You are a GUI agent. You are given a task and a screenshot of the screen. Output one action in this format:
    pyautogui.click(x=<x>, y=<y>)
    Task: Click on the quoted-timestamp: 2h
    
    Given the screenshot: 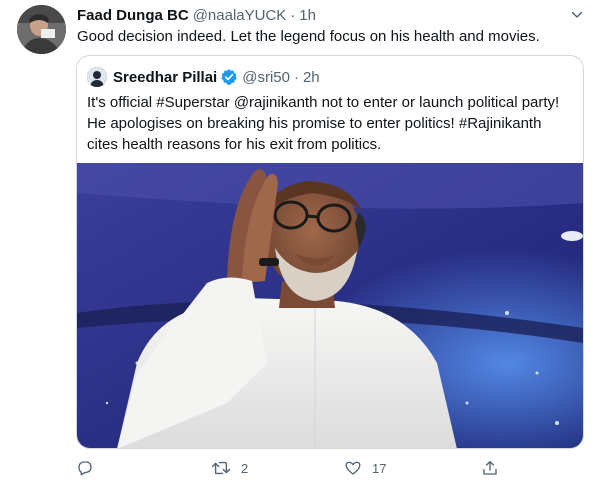 What is the action you would take?
    pyautogui.click(x=311, y=77)
    